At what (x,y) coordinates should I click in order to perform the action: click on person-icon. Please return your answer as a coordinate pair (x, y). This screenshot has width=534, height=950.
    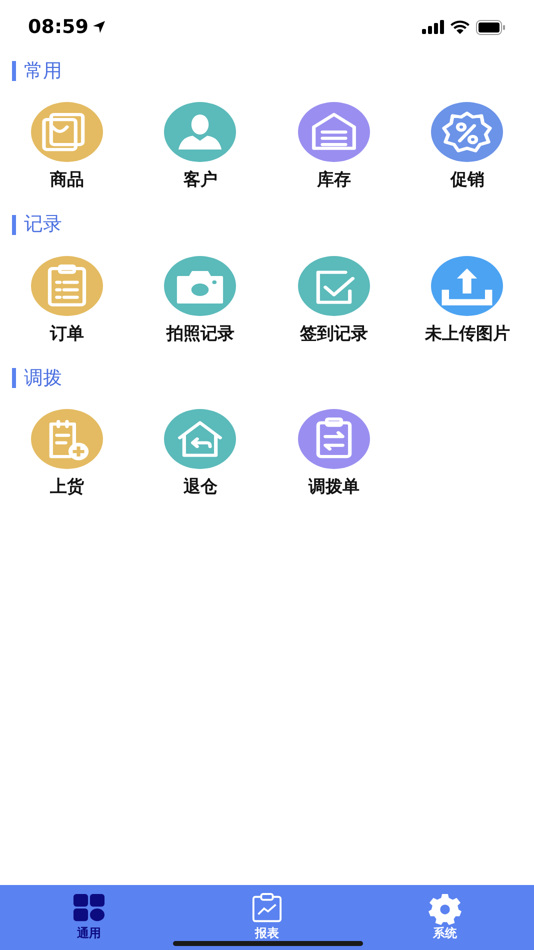
    Looking at the image, I should click on (200, 132).